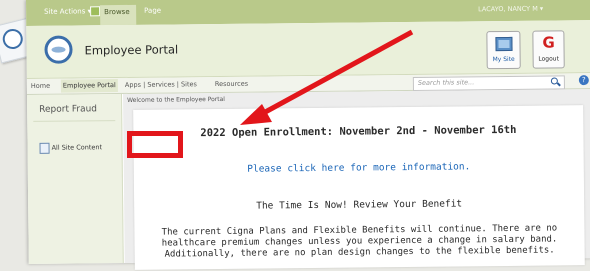 Image resolution: width=590 pixels, height=271 pixels. What do you see at coordinates (335, 74) in the screenshot?
I see `annotation-arrow-shaft` at bounding box center [335, 74].